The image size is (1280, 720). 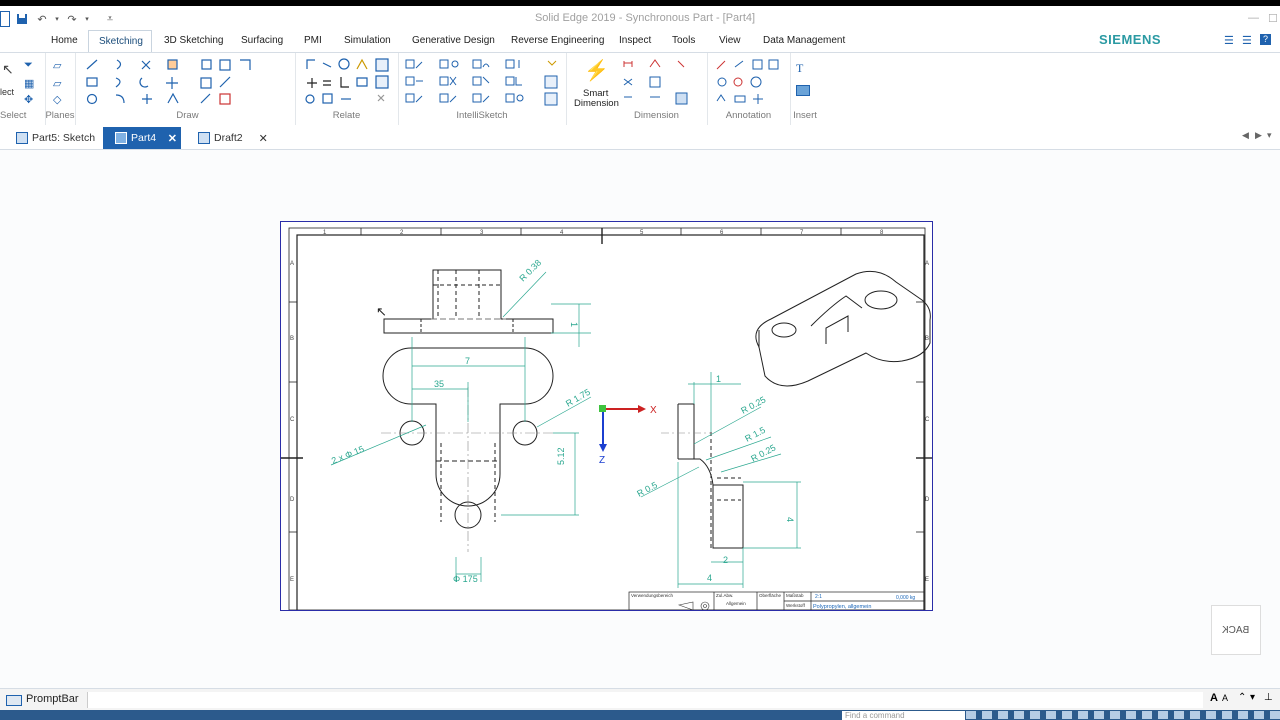 I want to click on row-label-e: E, so click(x=292, y=580).